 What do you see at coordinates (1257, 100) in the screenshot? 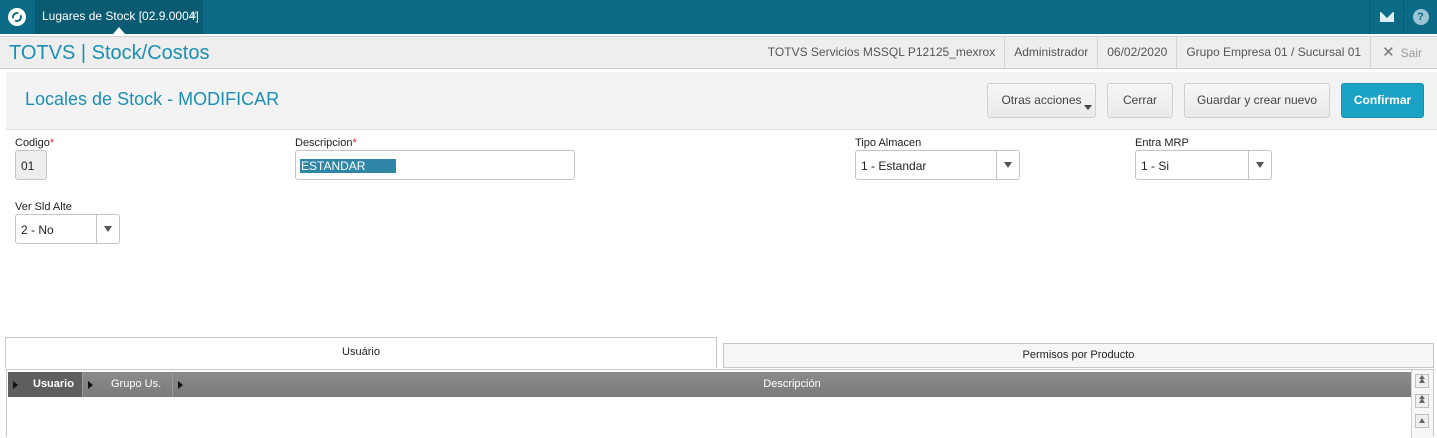
I see `guardar-y-crear-nuevo-button: Guardar y crear nuevo` at bounding box center [1257, 100].